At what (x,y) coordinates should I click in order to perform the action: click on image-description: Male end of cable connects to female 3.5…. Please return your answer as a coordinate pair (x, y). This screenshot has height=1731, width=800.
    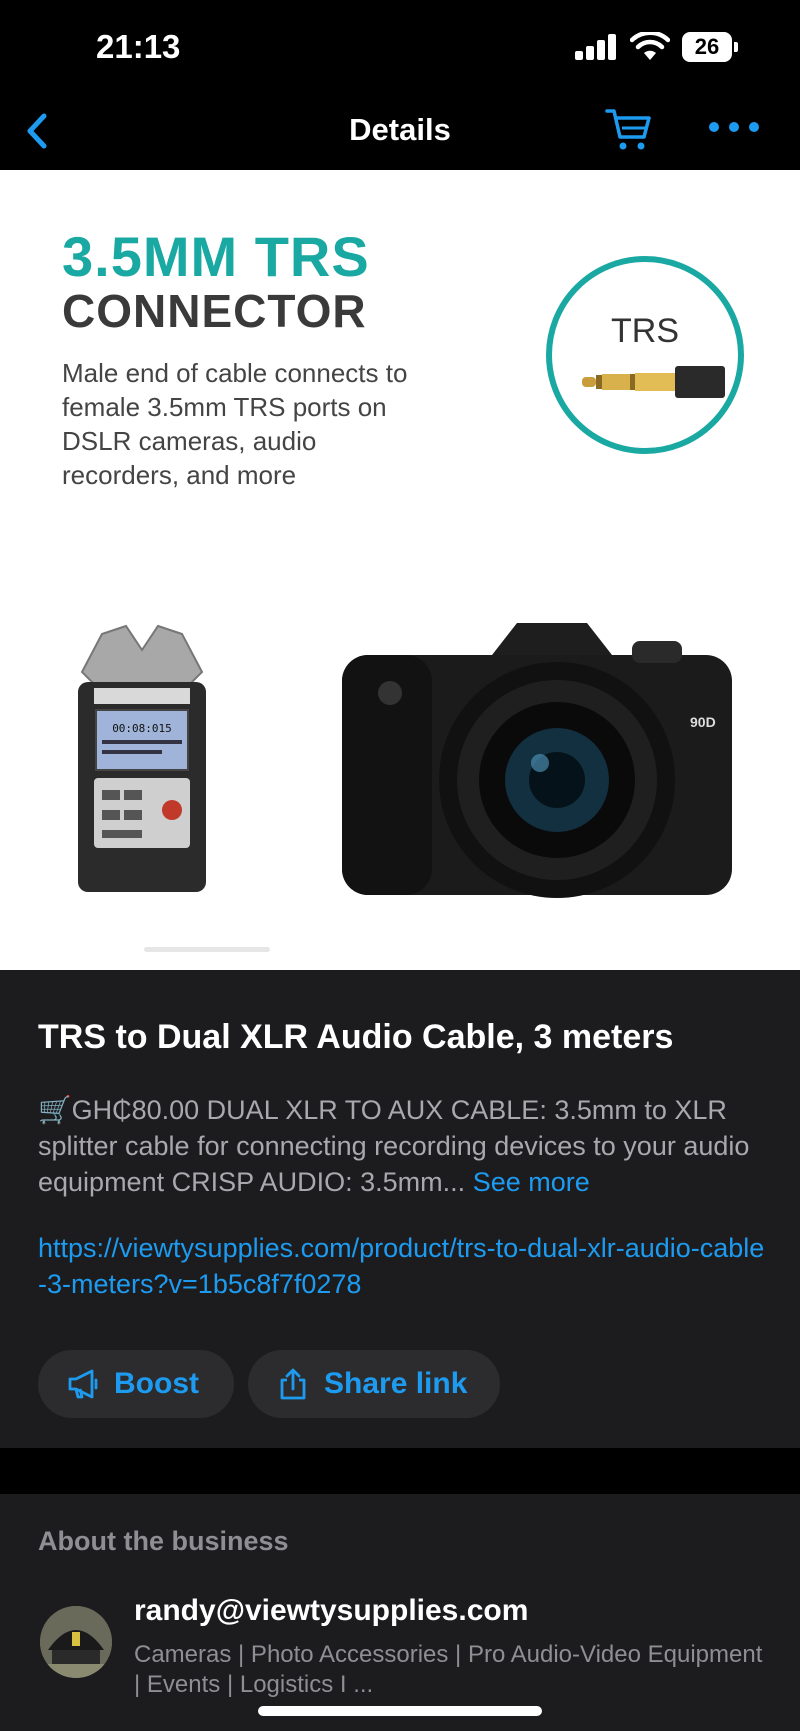
    Looking at the image, I should click on (235, 424).